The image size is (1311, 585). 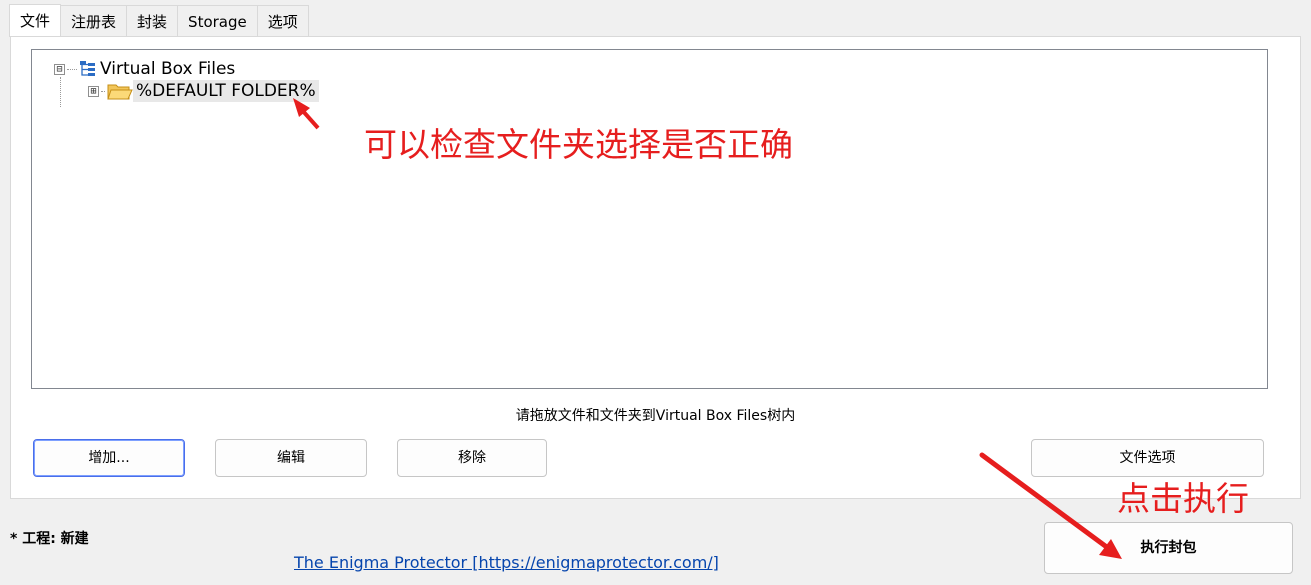 I want to click on tree-connector-line, so click(x=60, y=92).